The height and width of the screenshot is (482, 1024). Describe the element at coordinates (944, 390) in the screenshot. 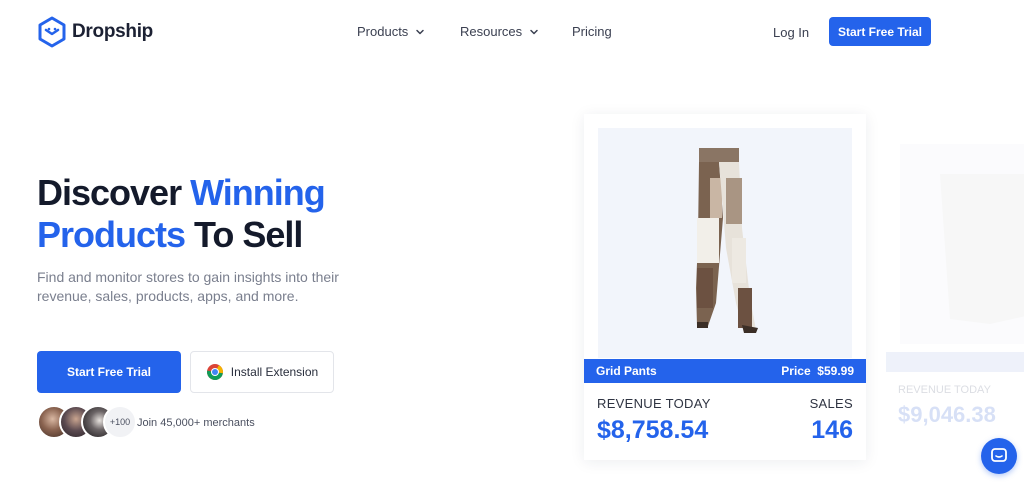

I see `revenue-label-faded: REVENUE TODAY` at that location.